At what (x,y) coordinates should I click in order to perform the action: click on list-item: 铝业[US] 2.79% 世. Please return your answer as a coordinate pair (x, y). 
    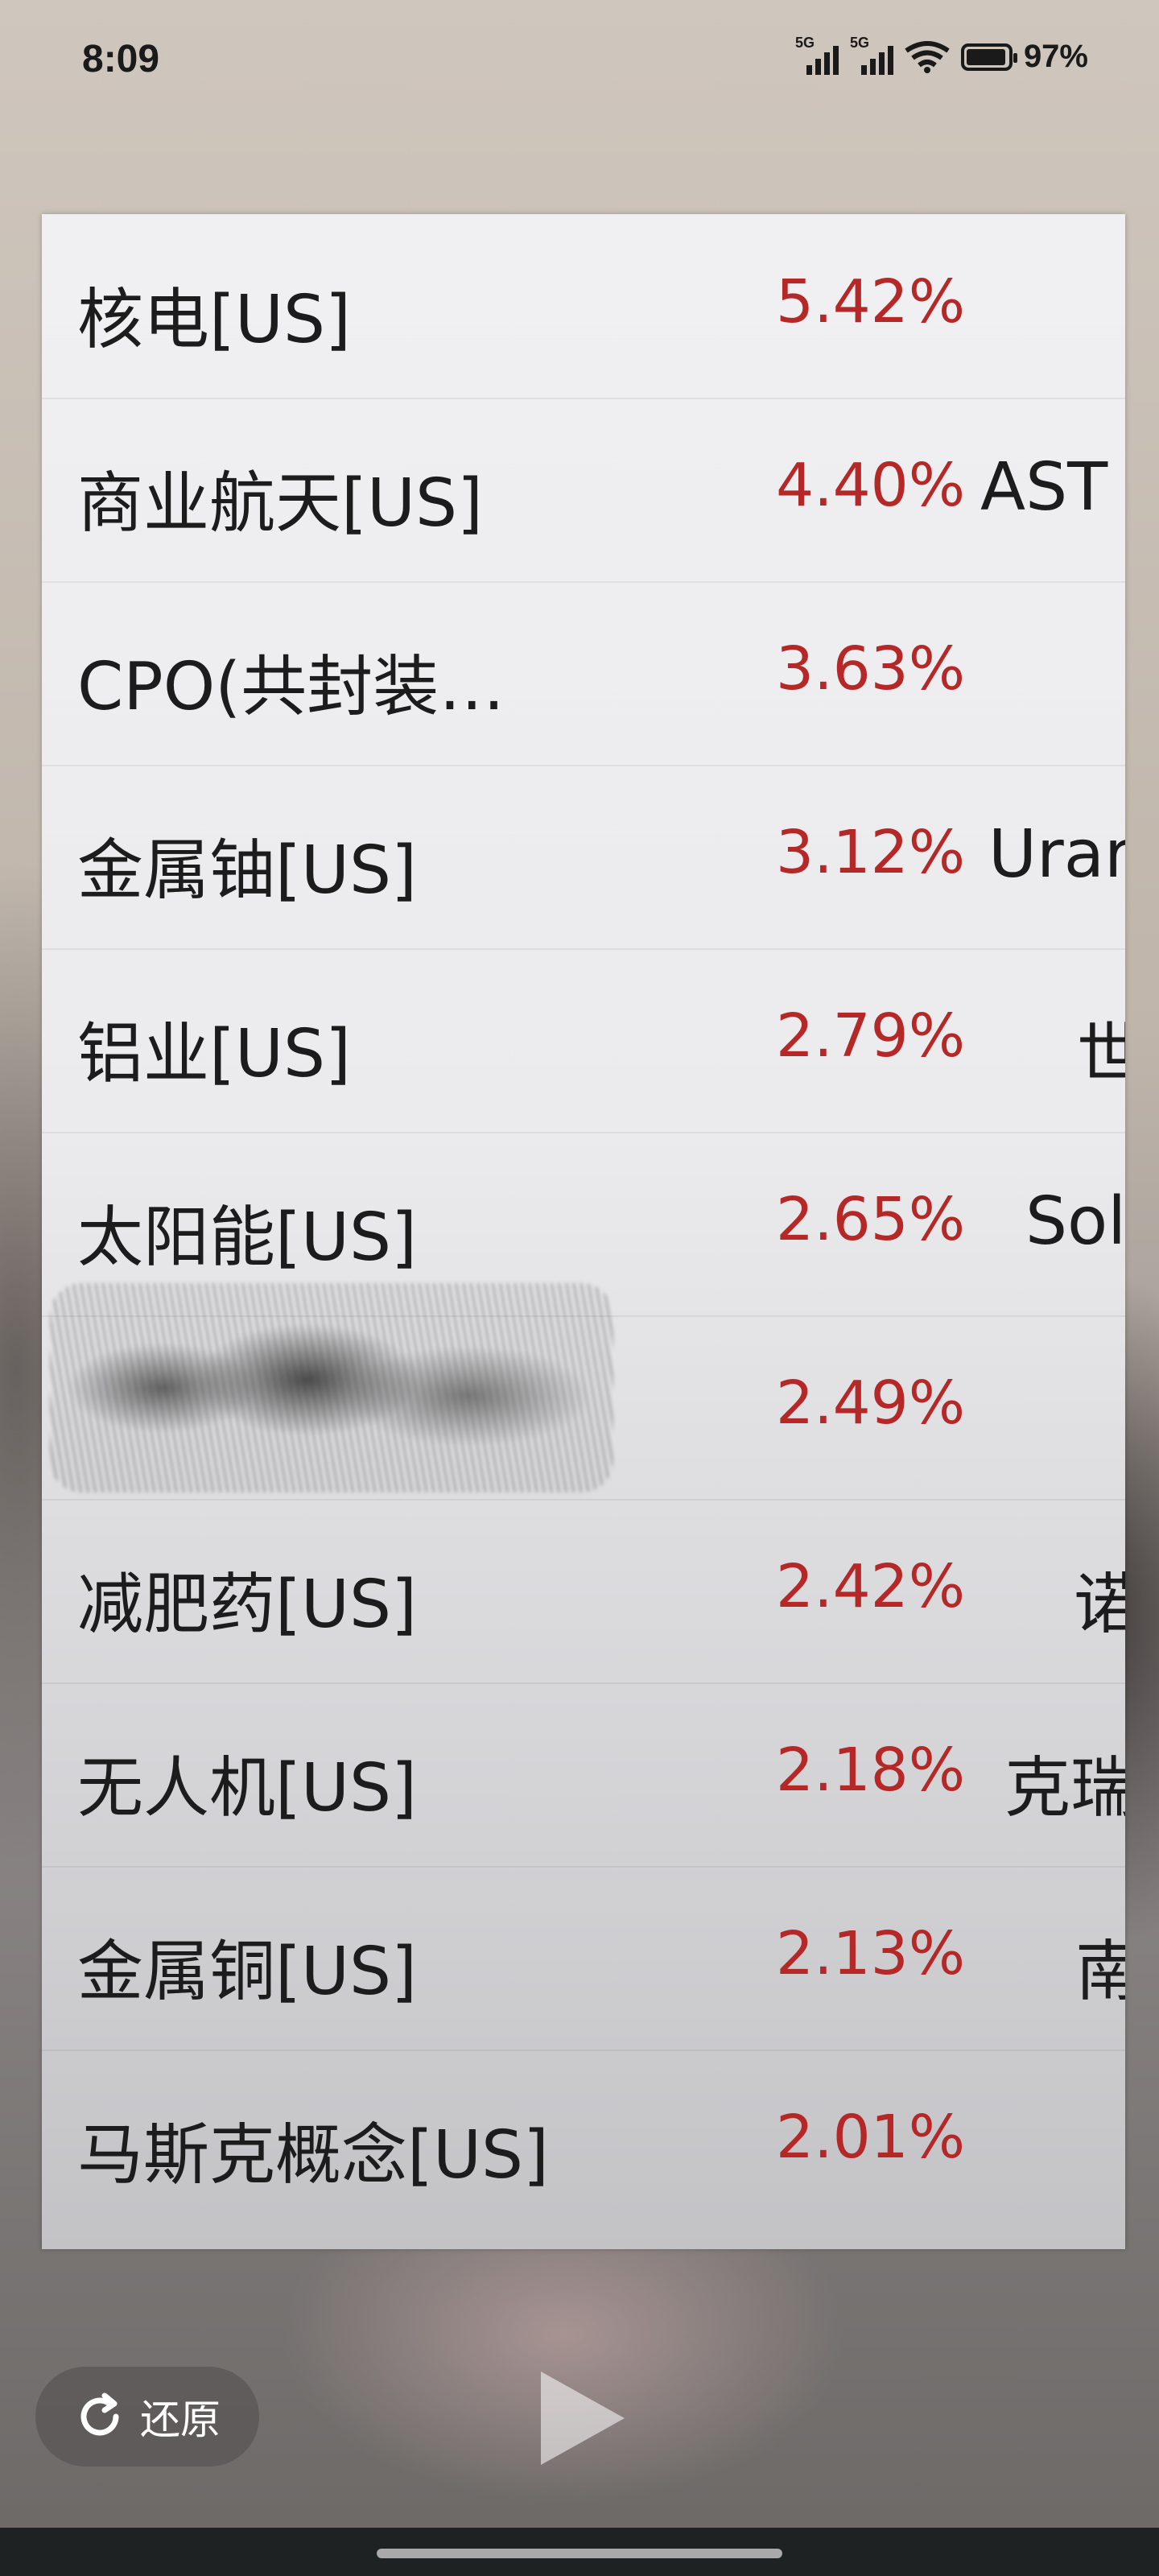
    Looking at the image, I should click on (583, 1040).